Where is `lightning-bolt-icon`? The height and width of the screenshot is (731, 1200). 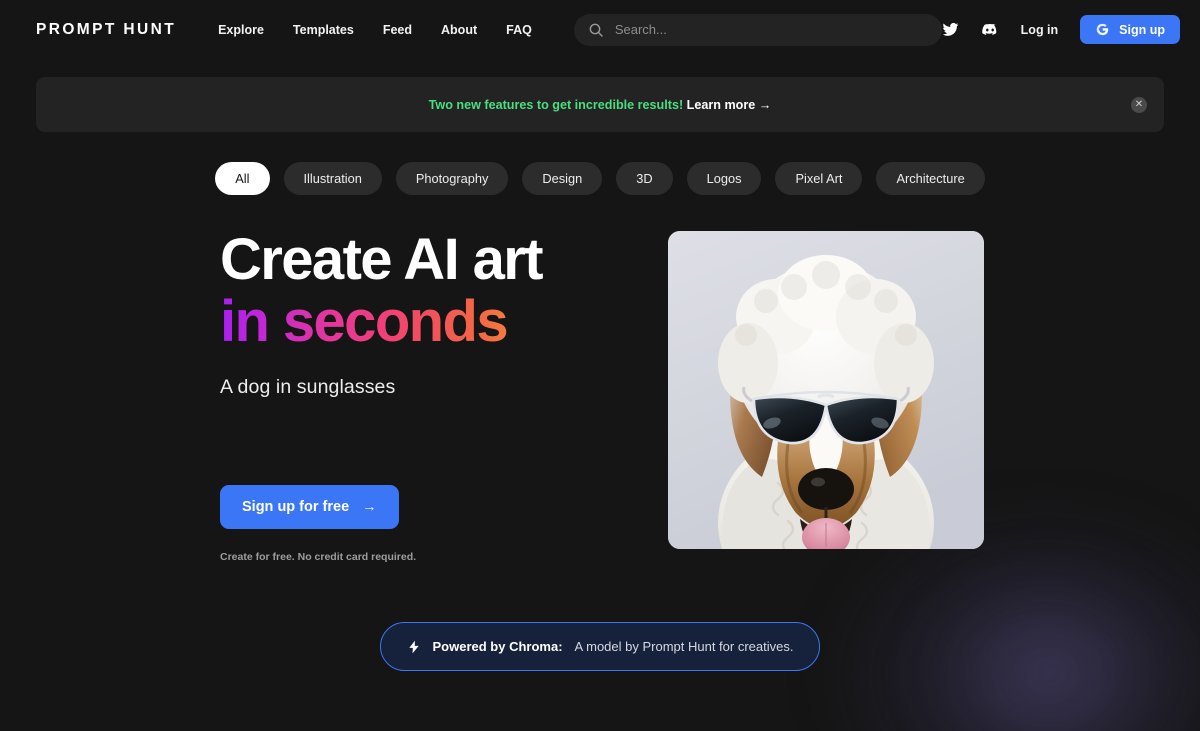 lightning-bolt-icon is located at coordinates (414, 647).